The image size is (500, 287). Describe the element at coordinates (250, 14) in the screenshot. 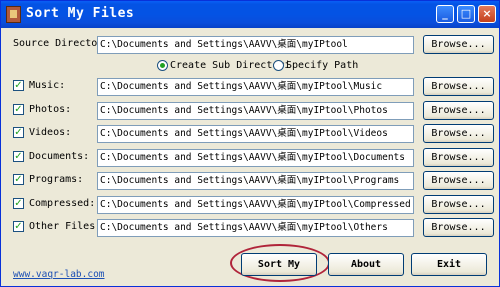

I see `title-bar: Sort My Files _ □ ×` at that location.